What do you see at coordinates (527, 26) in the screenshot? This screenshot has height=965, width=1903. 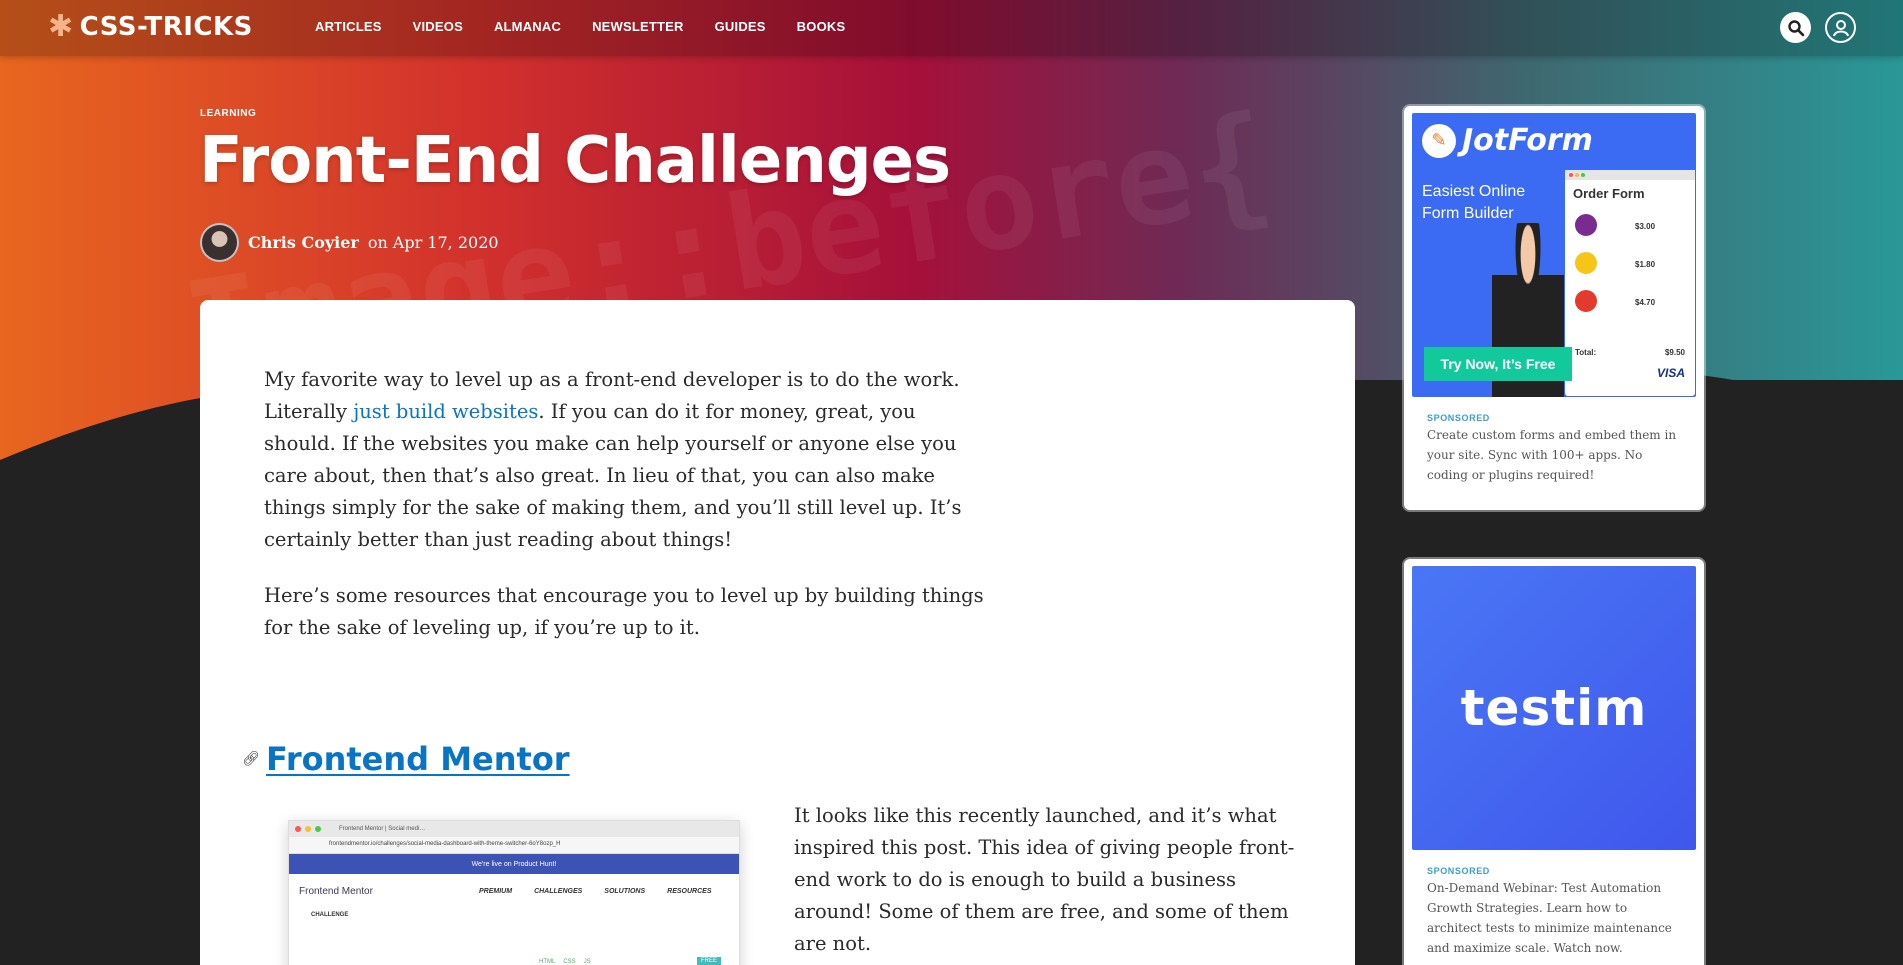 I see `nav-almanac: ALMANAC` at bounding box center [527, 26].